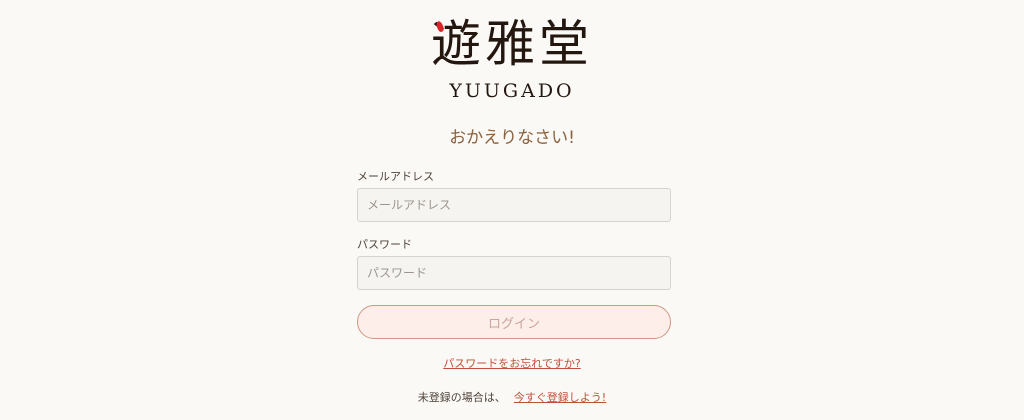 Image resolution: width=1024 pixels, height=420 pixels. I want to click on welcome-heading: おかえりなさい!, so click(512, 138).